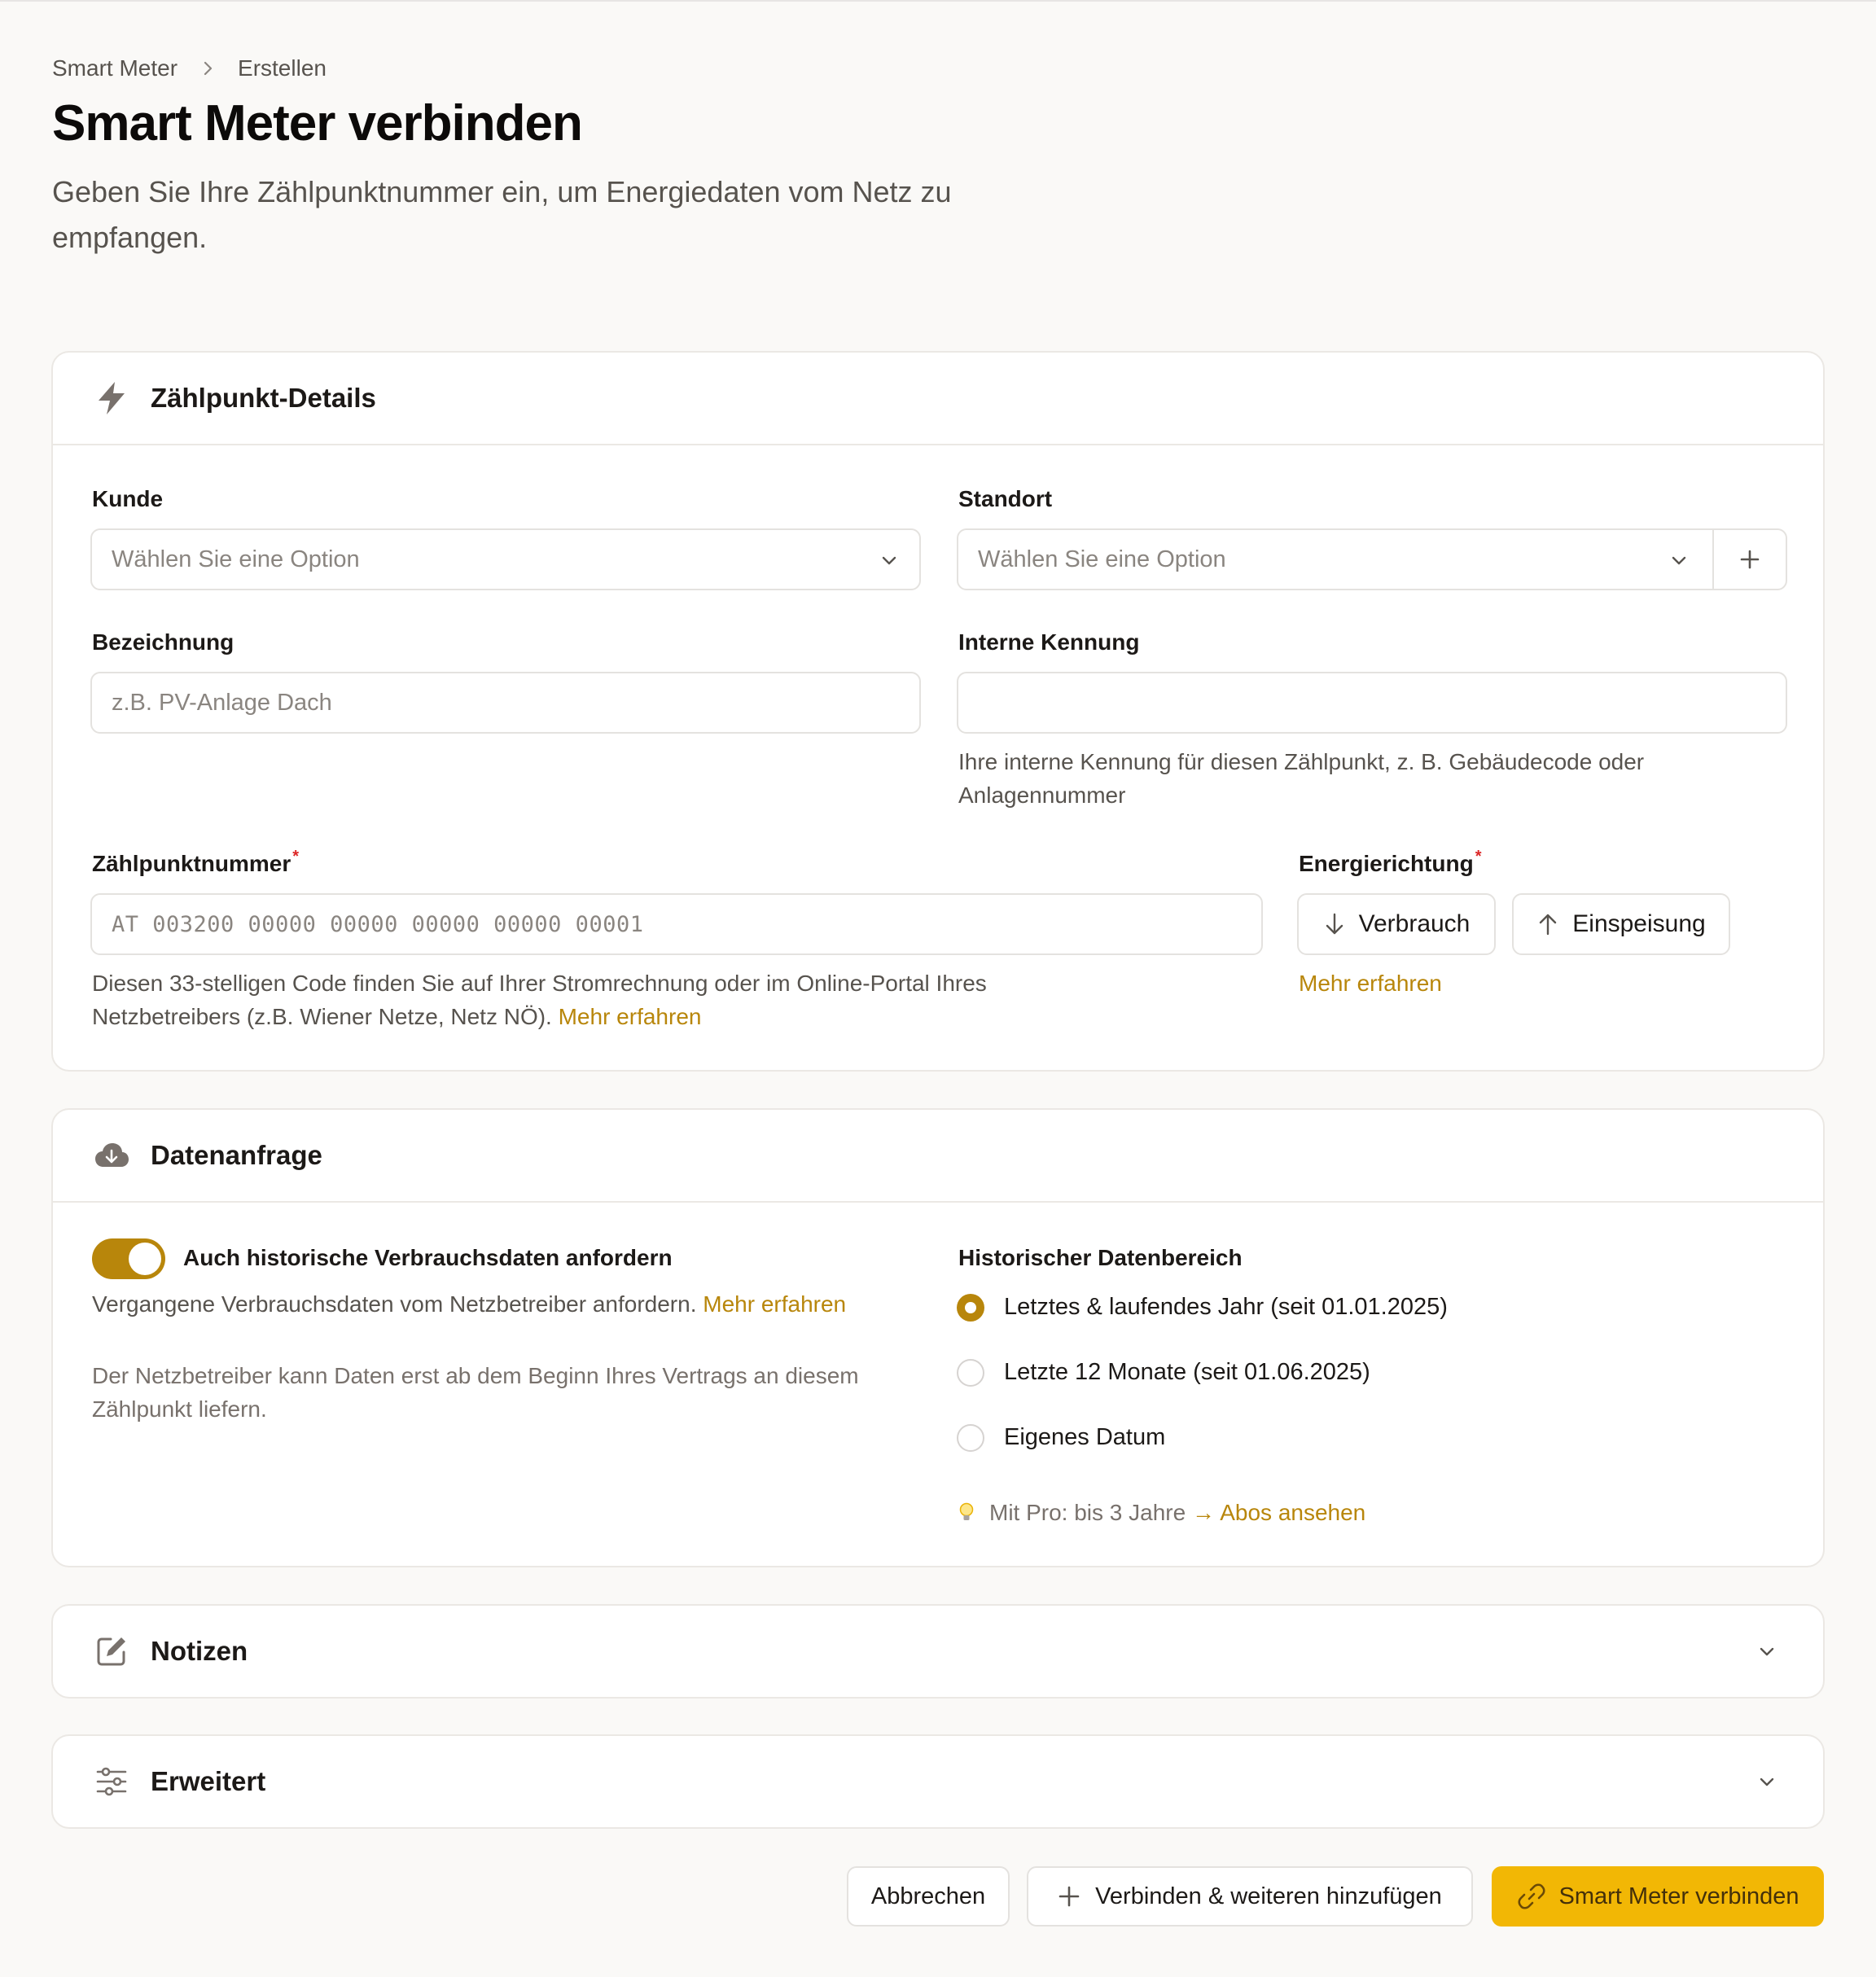 This screenshot has width=1876, height=1977. Describe the element at coordinates (1049, 642) in the screenshot. I see `kennung-label: Interne Kennung` at that location.